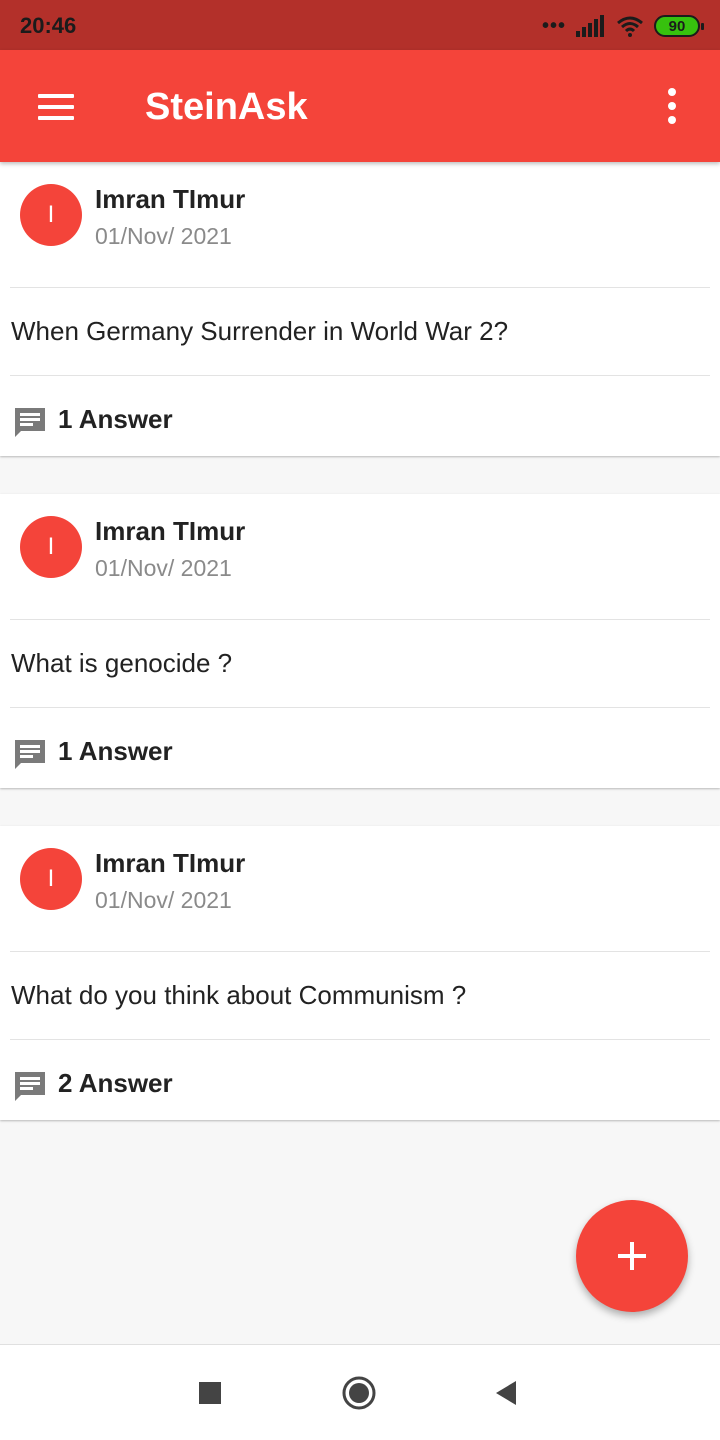  What do you see at coordinates (56, 107) in the screenshot?
I see `menu-icon` at bounding box center [56, 107].